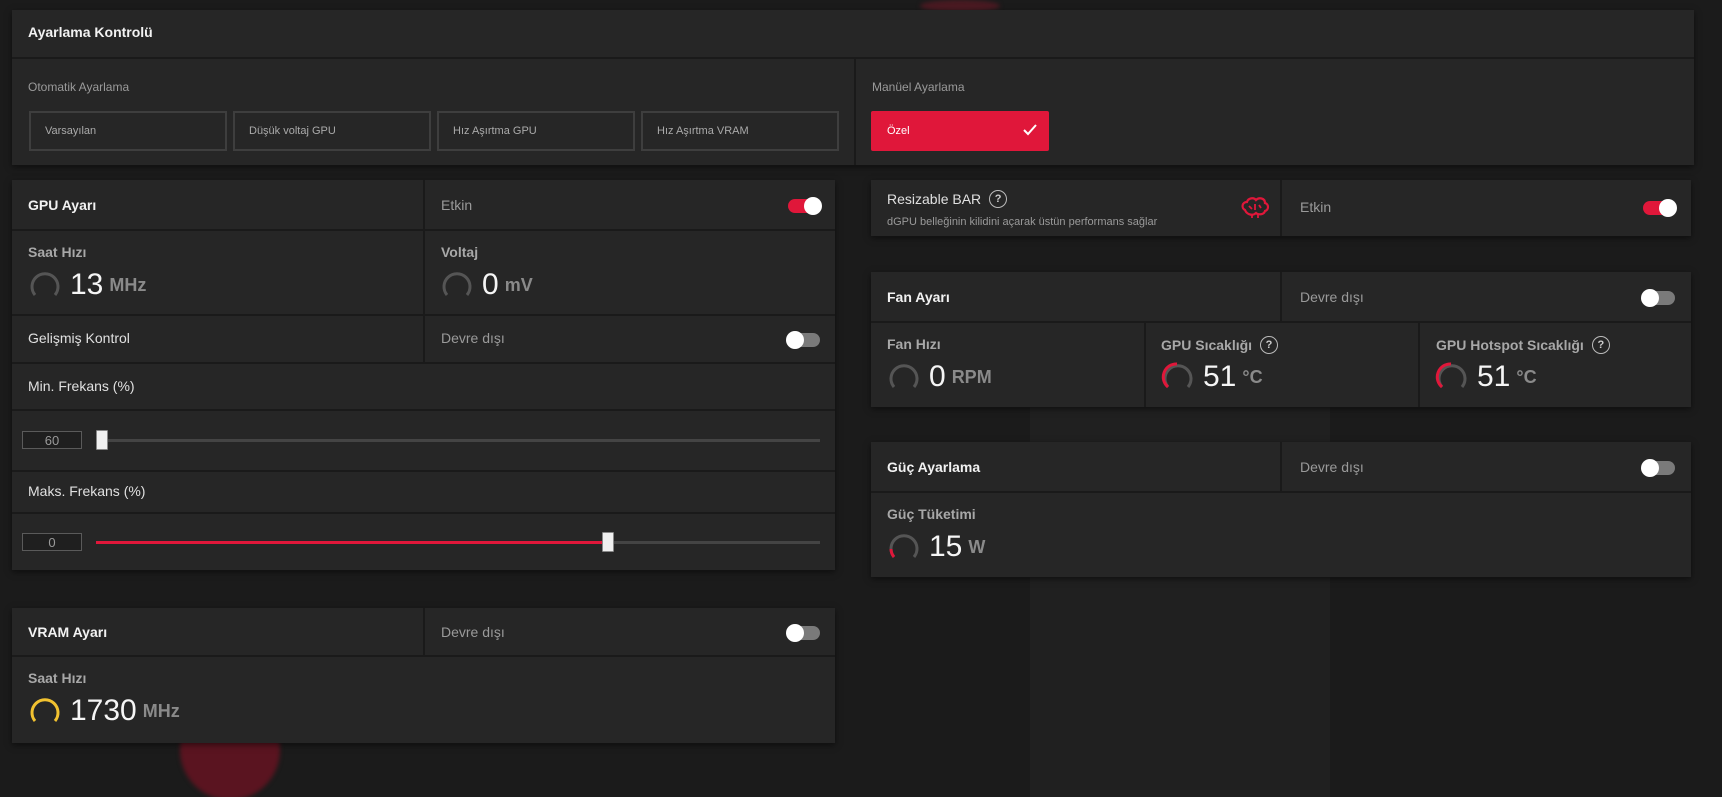 The image size is (1722, 797). I want to click on hotspot-temperature-metric: 51 °C, so click(1486, 377).